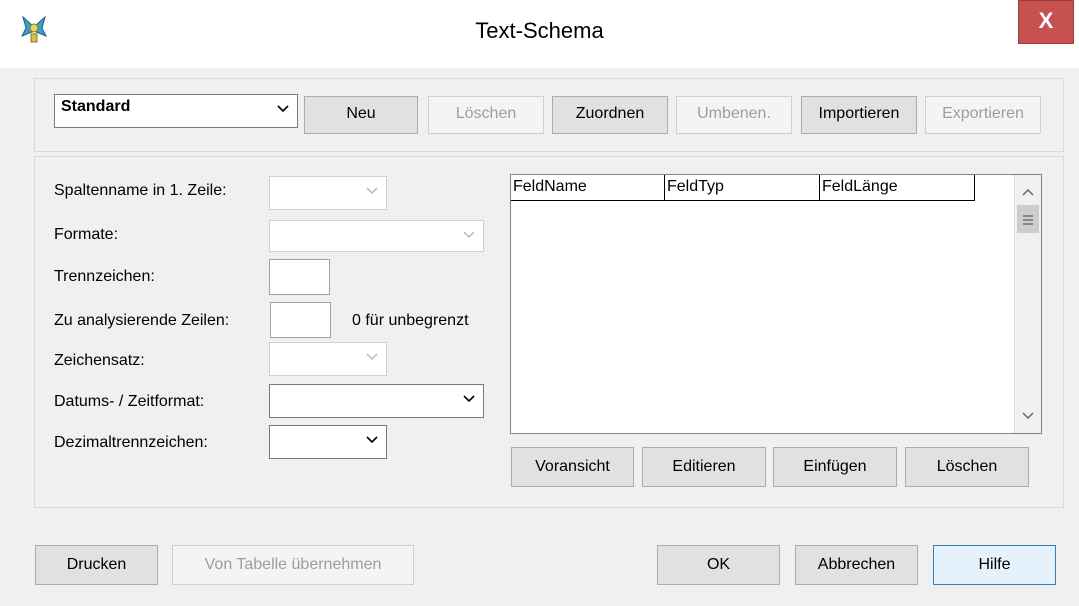 The image size is (1079, 606). I want to click on decimal-separator-label: Dezimaltrennzeichen:, so click(131, 442).